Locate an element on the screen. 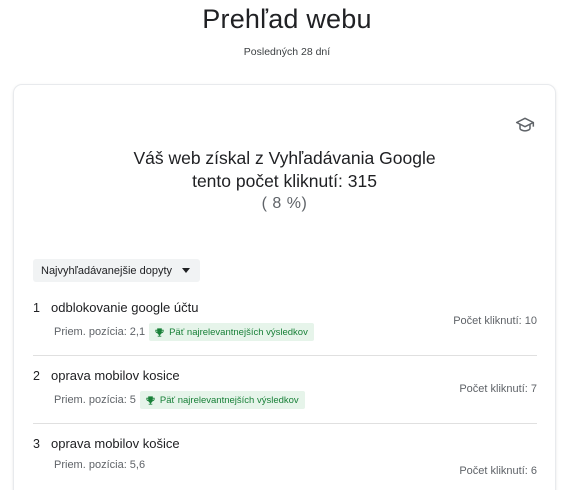  query-clicks: Počet kliknutí: 7 is located at coordinates (498, 389).